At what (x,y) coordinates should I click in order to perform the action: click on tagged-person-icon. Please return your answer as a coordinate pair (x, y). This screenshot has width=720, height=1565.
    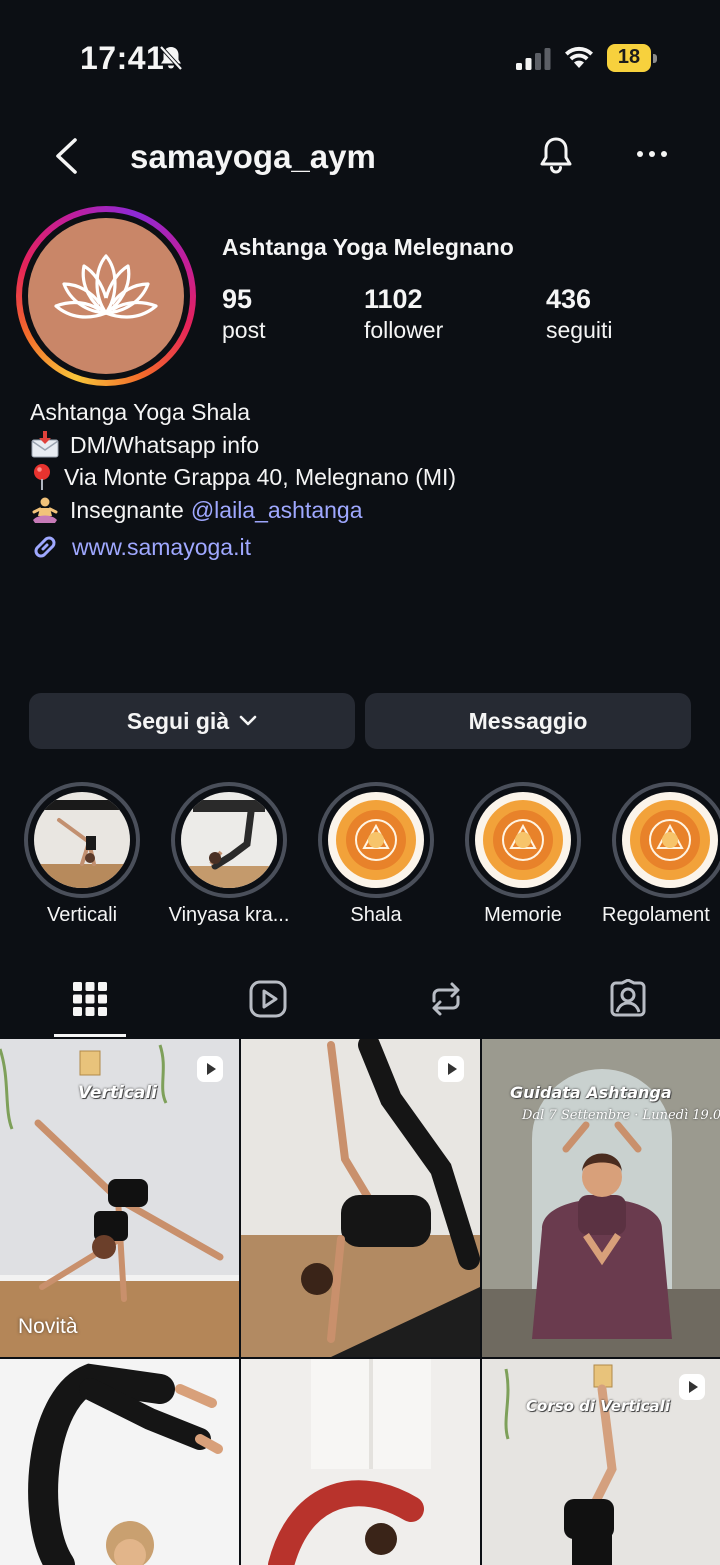
    Looking at the image, I should click on (628, 998).